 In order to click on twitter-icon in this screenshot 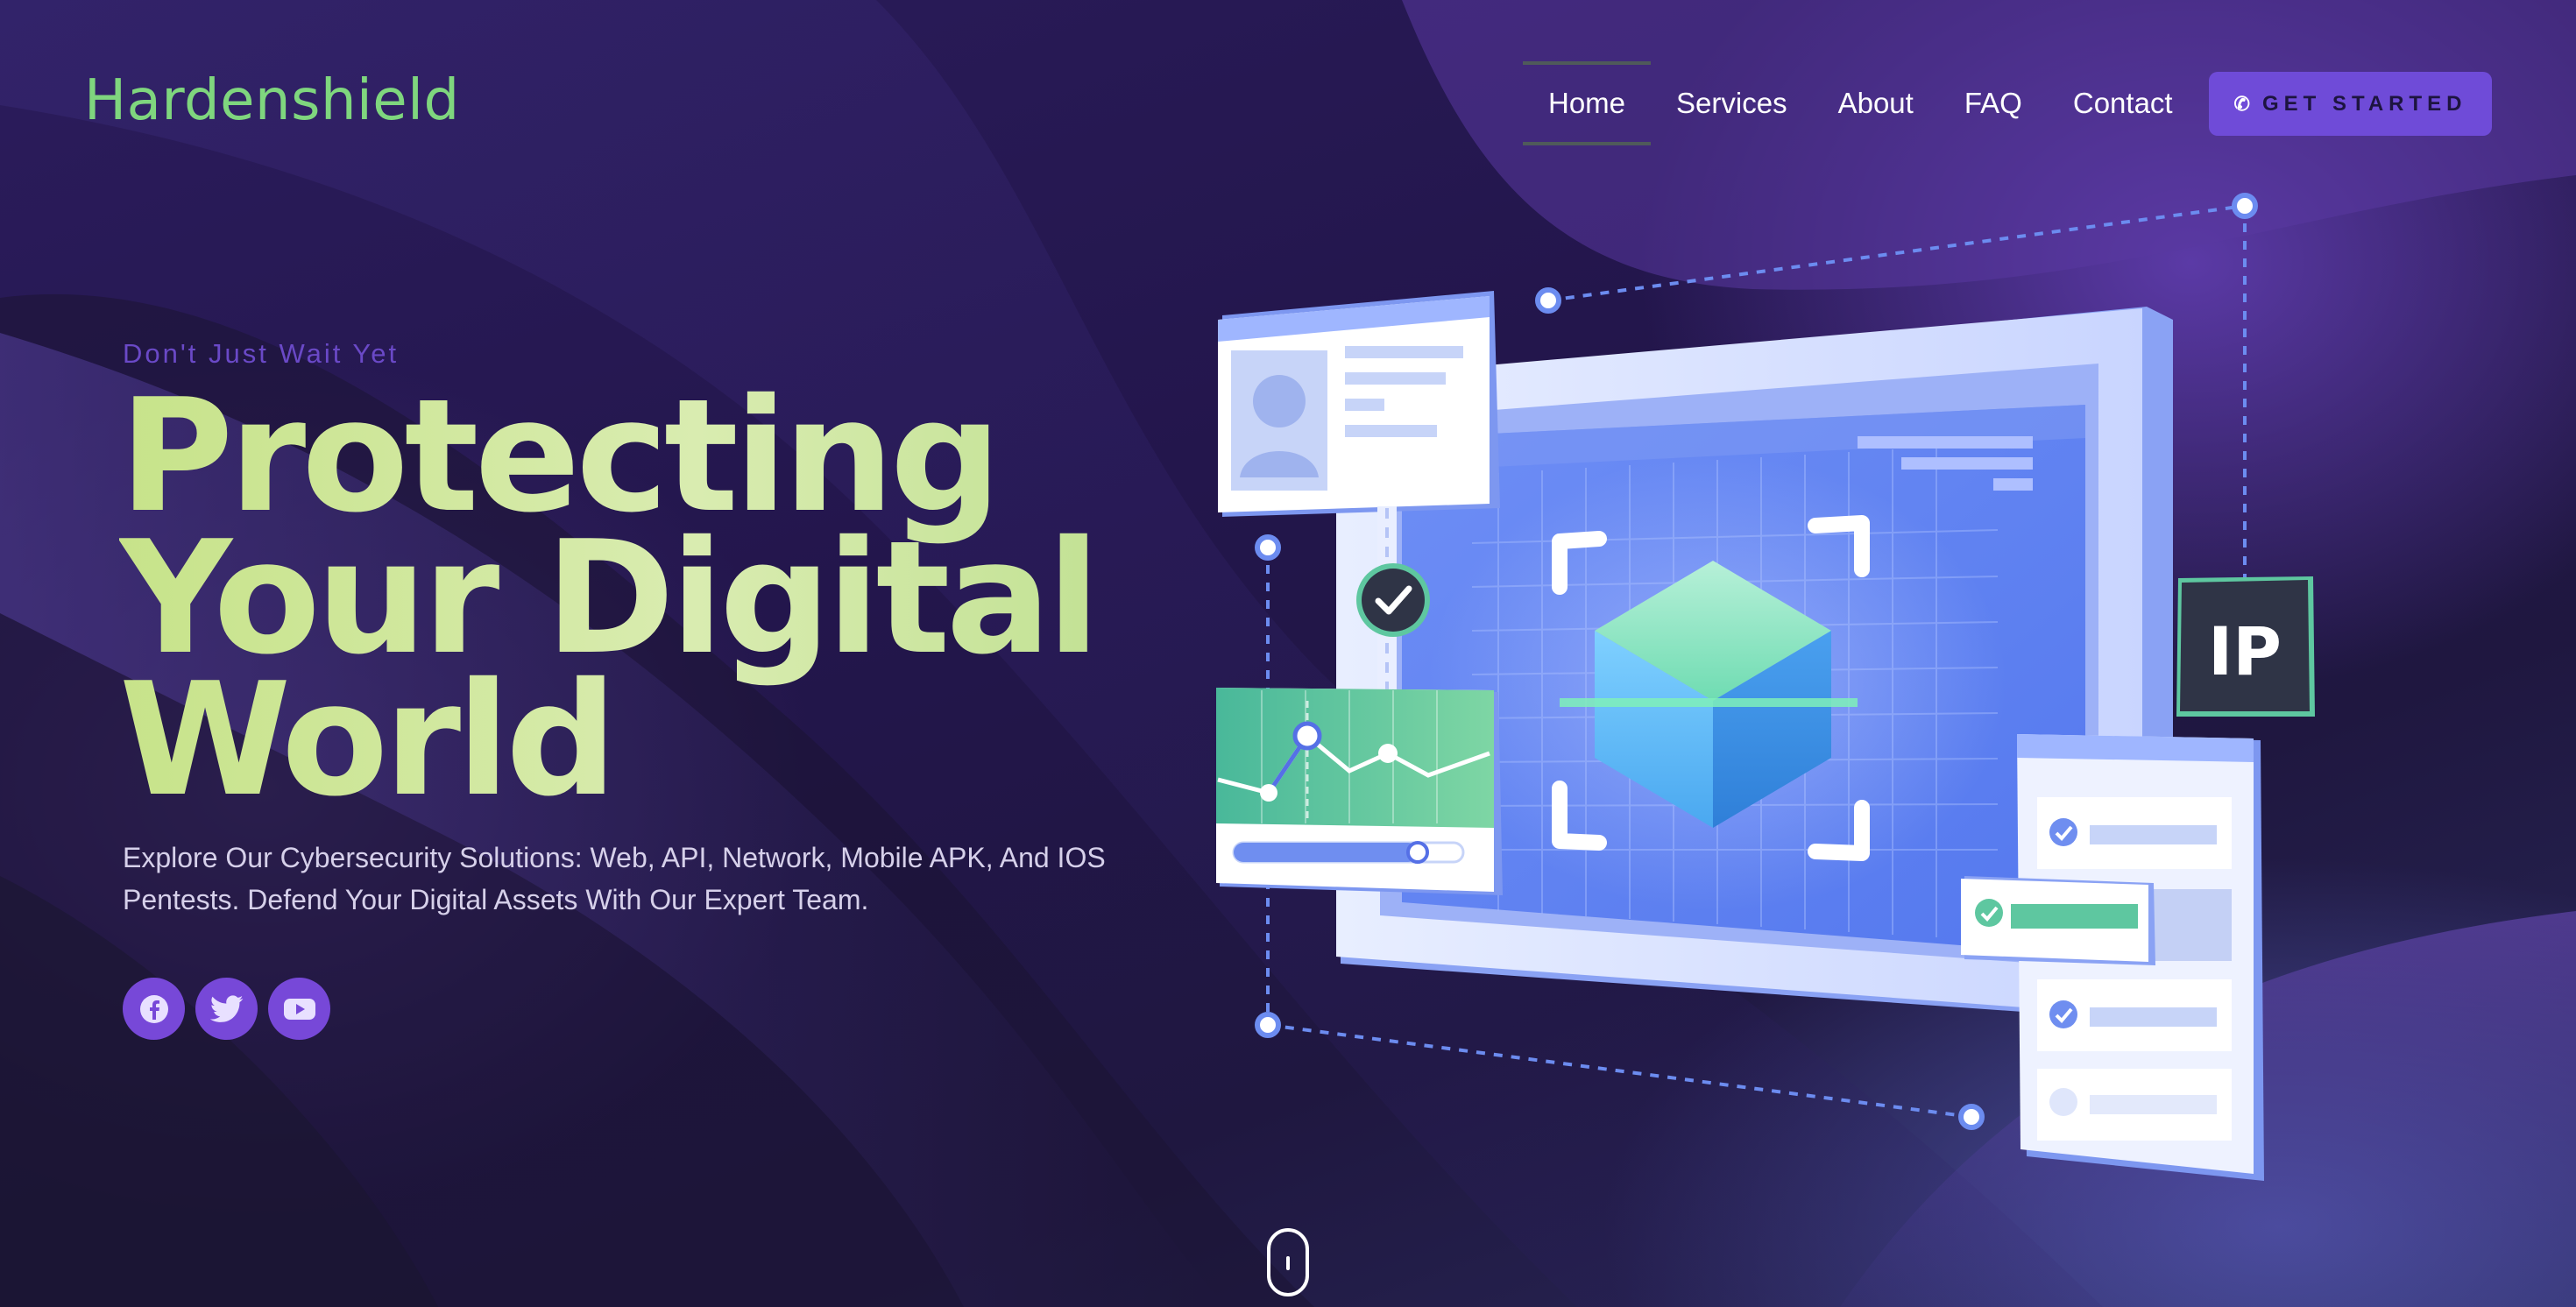, I will do `click(226, 1008)`.